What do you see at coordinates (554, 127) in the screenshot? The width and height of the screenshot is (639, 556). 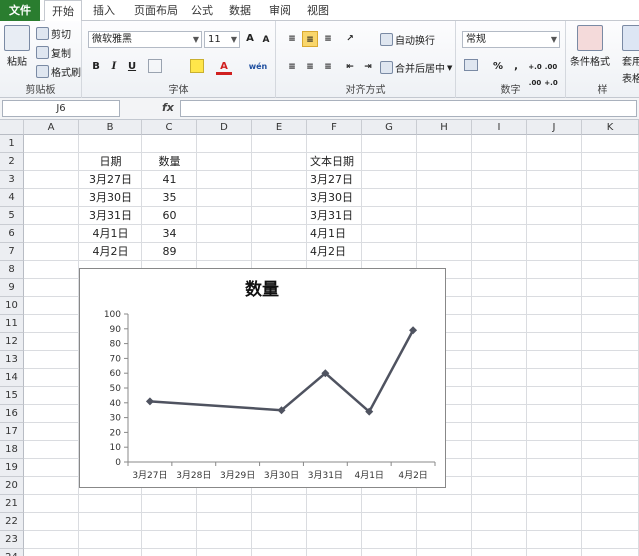 I see `column-header-j: J` at bounding box center [554, 127].